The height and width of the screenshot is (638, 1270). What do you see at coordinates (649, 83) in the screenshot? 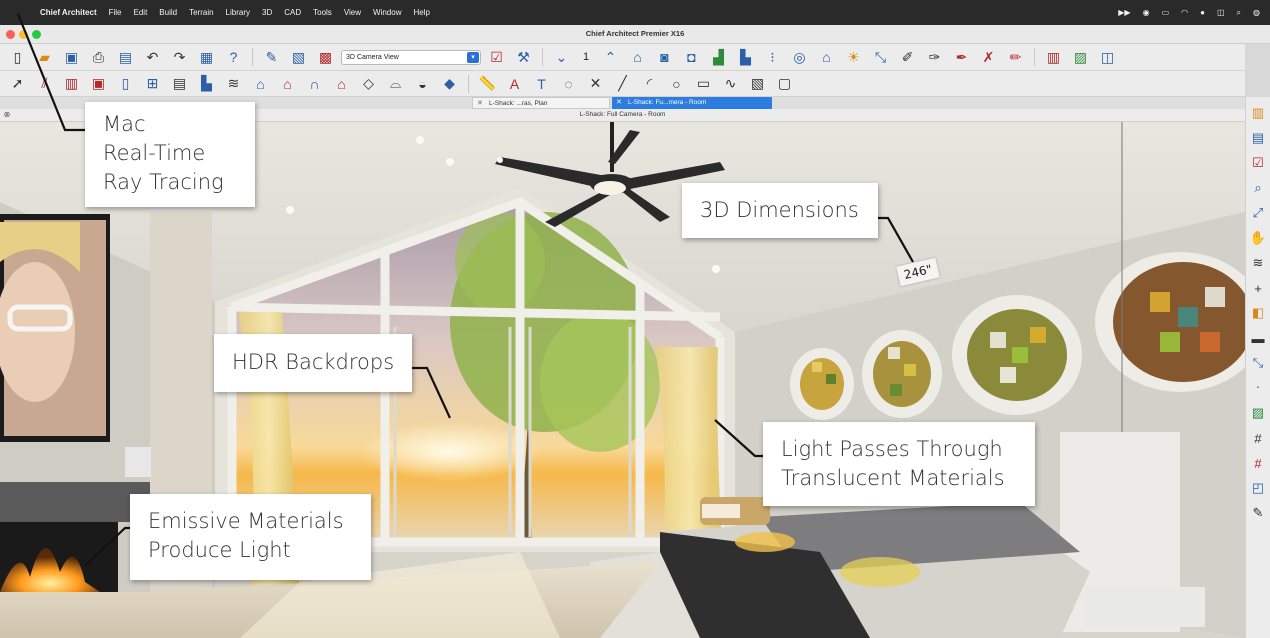
I see `arc-icon: ◜` at bounding box center [649, 83].